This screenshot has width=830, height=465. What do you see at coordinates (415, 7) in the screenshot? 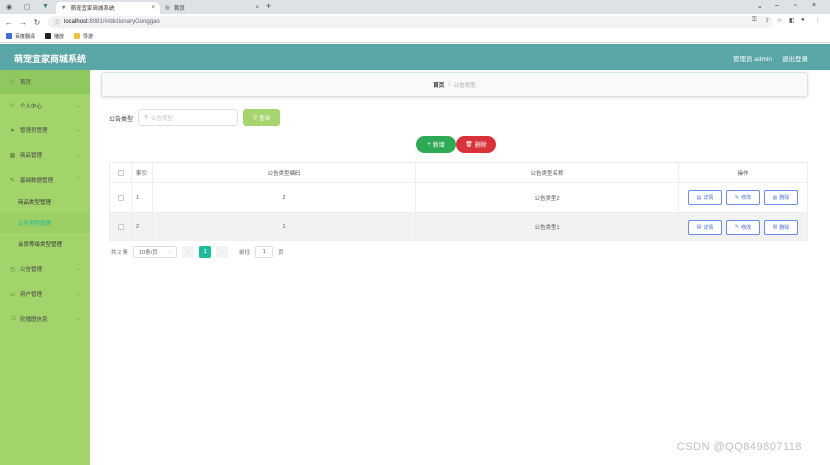
I see `browser-tab-bar: ◉ ▢ ▼ ▼ 萌宠宜家商城系统 × ◍ 首页 × + ⌄ – ▫ ×` at bounding box center [415, 7].